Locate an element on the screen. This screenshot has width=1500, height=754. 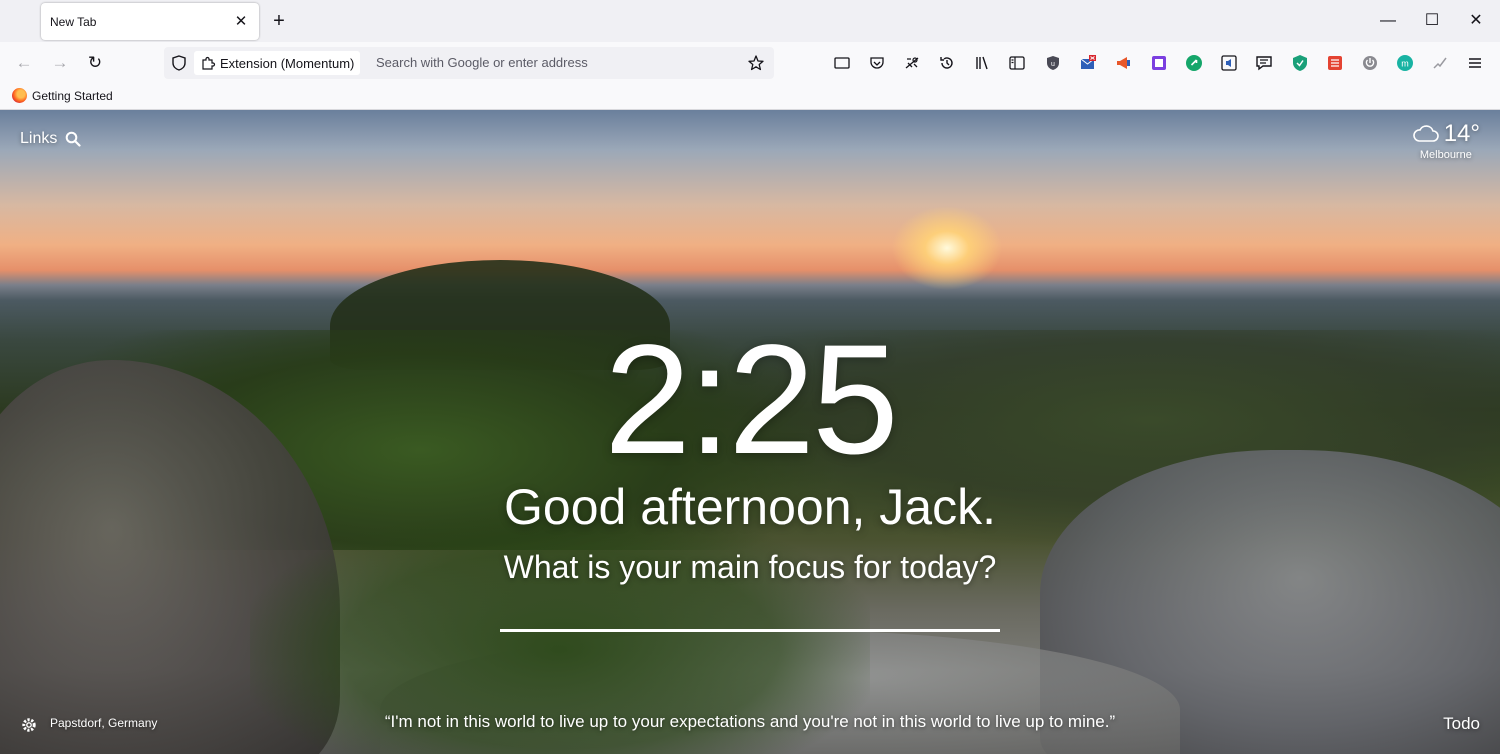
firefox-logo-icon is located at coordinates (19, 95).